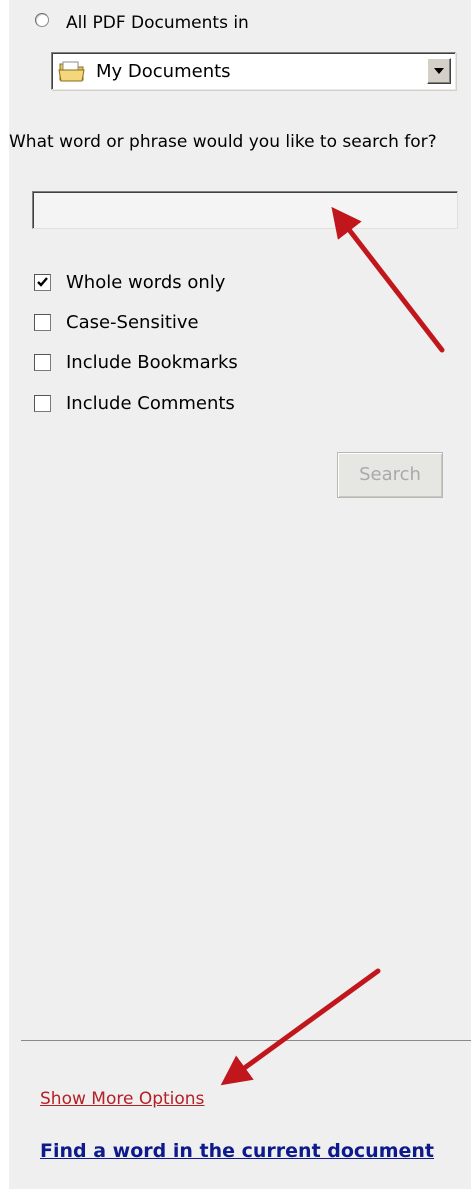  Describe the element at coordinates (163, 71) in the screenshot. I see `location-value: My Documents` at that location.